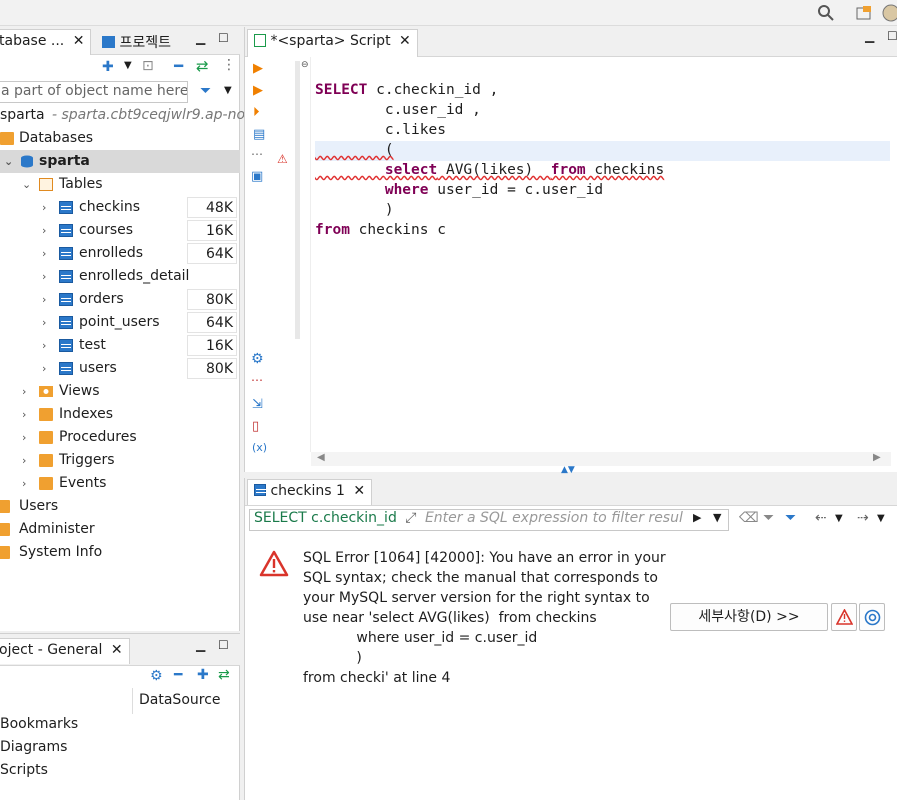 The image size is (897, 800). Describe the element at coordinates (257, 404) in the screenshot. I see `export-icon: ⇲` at that location.